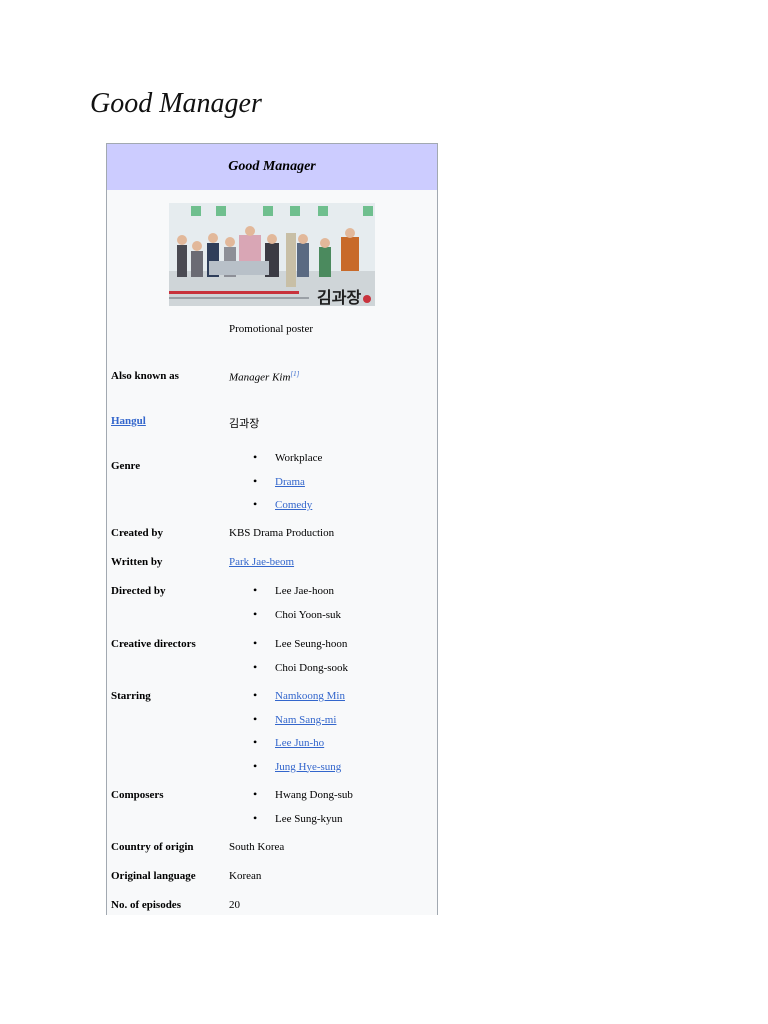 The image size is (768, 1024). Describe the element at coordinates (339, 297) in the screenshot. I see `poster-logo: 김과장` at that location.